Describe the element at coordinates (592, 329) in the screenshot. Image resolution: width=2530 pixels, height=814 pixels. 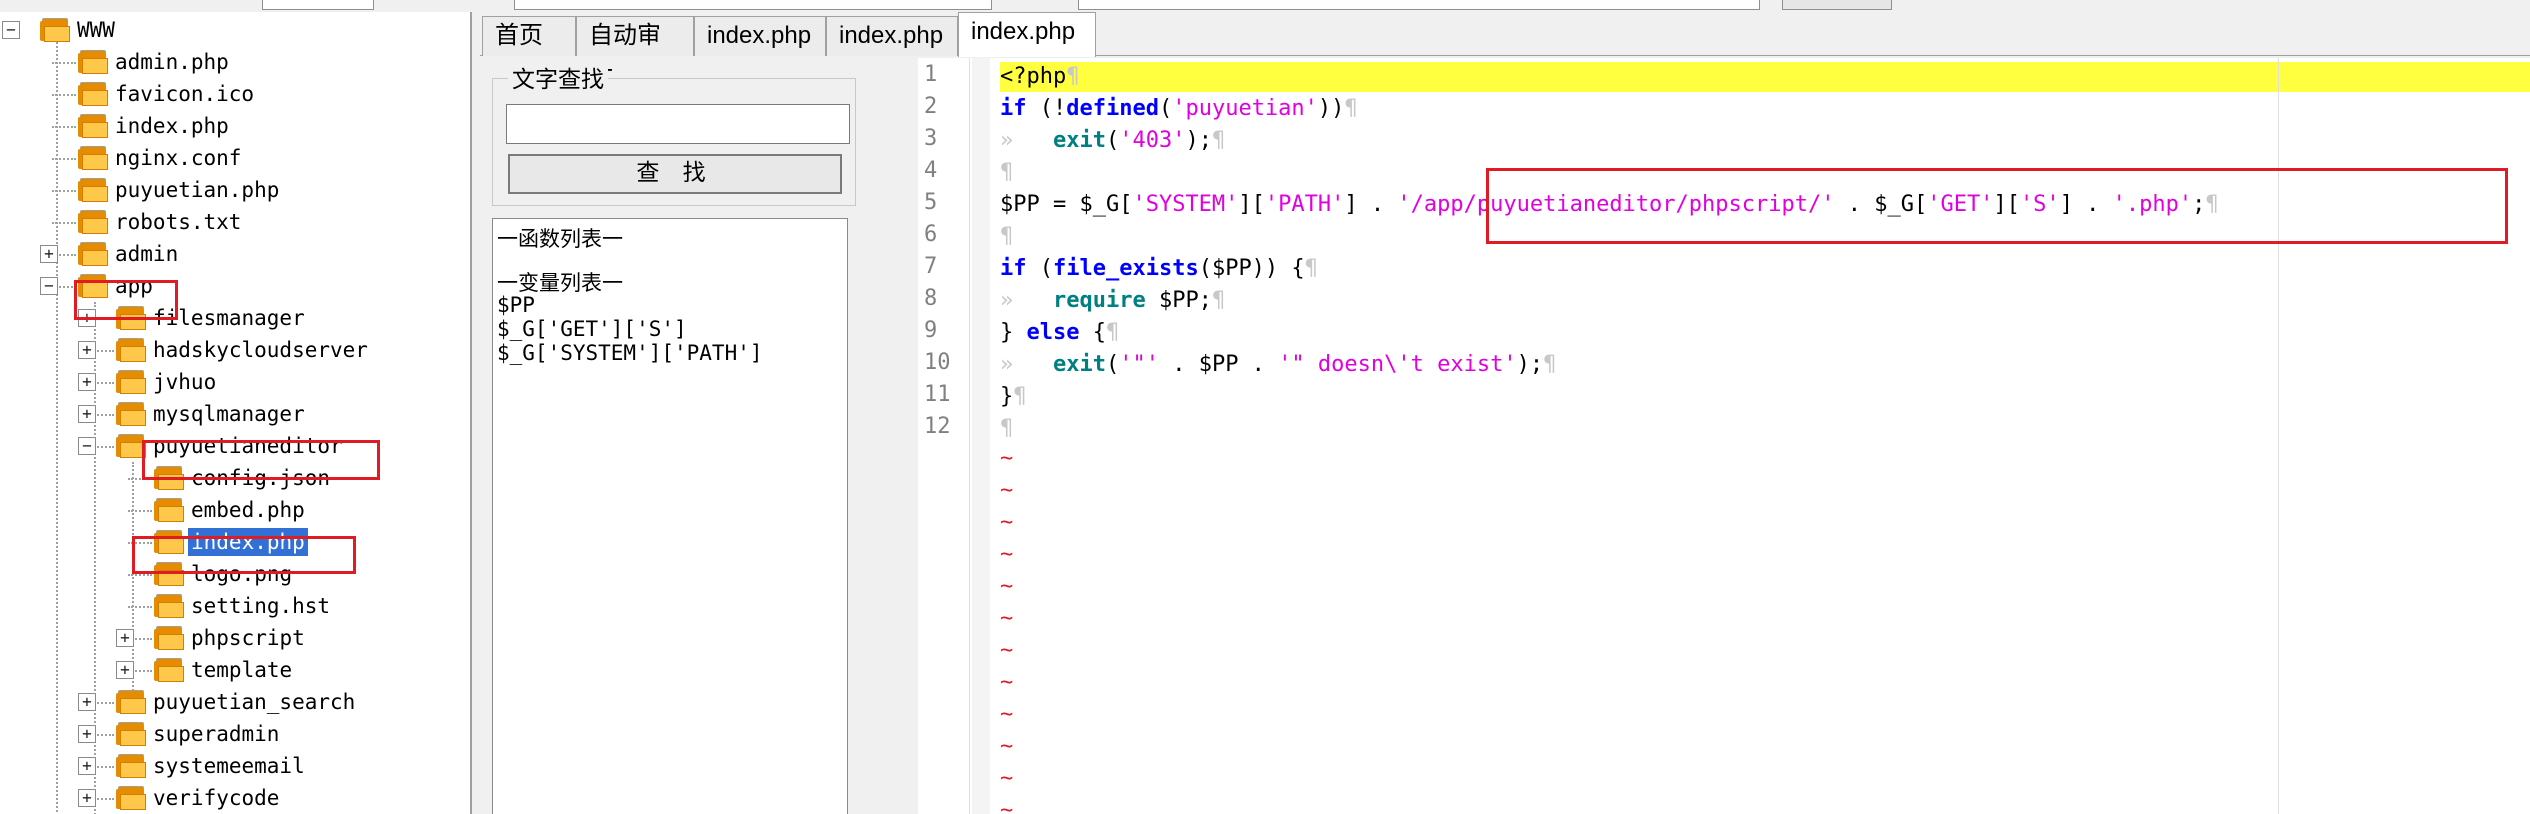
I see `variable-item: $_G['GET']['S']` at that location.